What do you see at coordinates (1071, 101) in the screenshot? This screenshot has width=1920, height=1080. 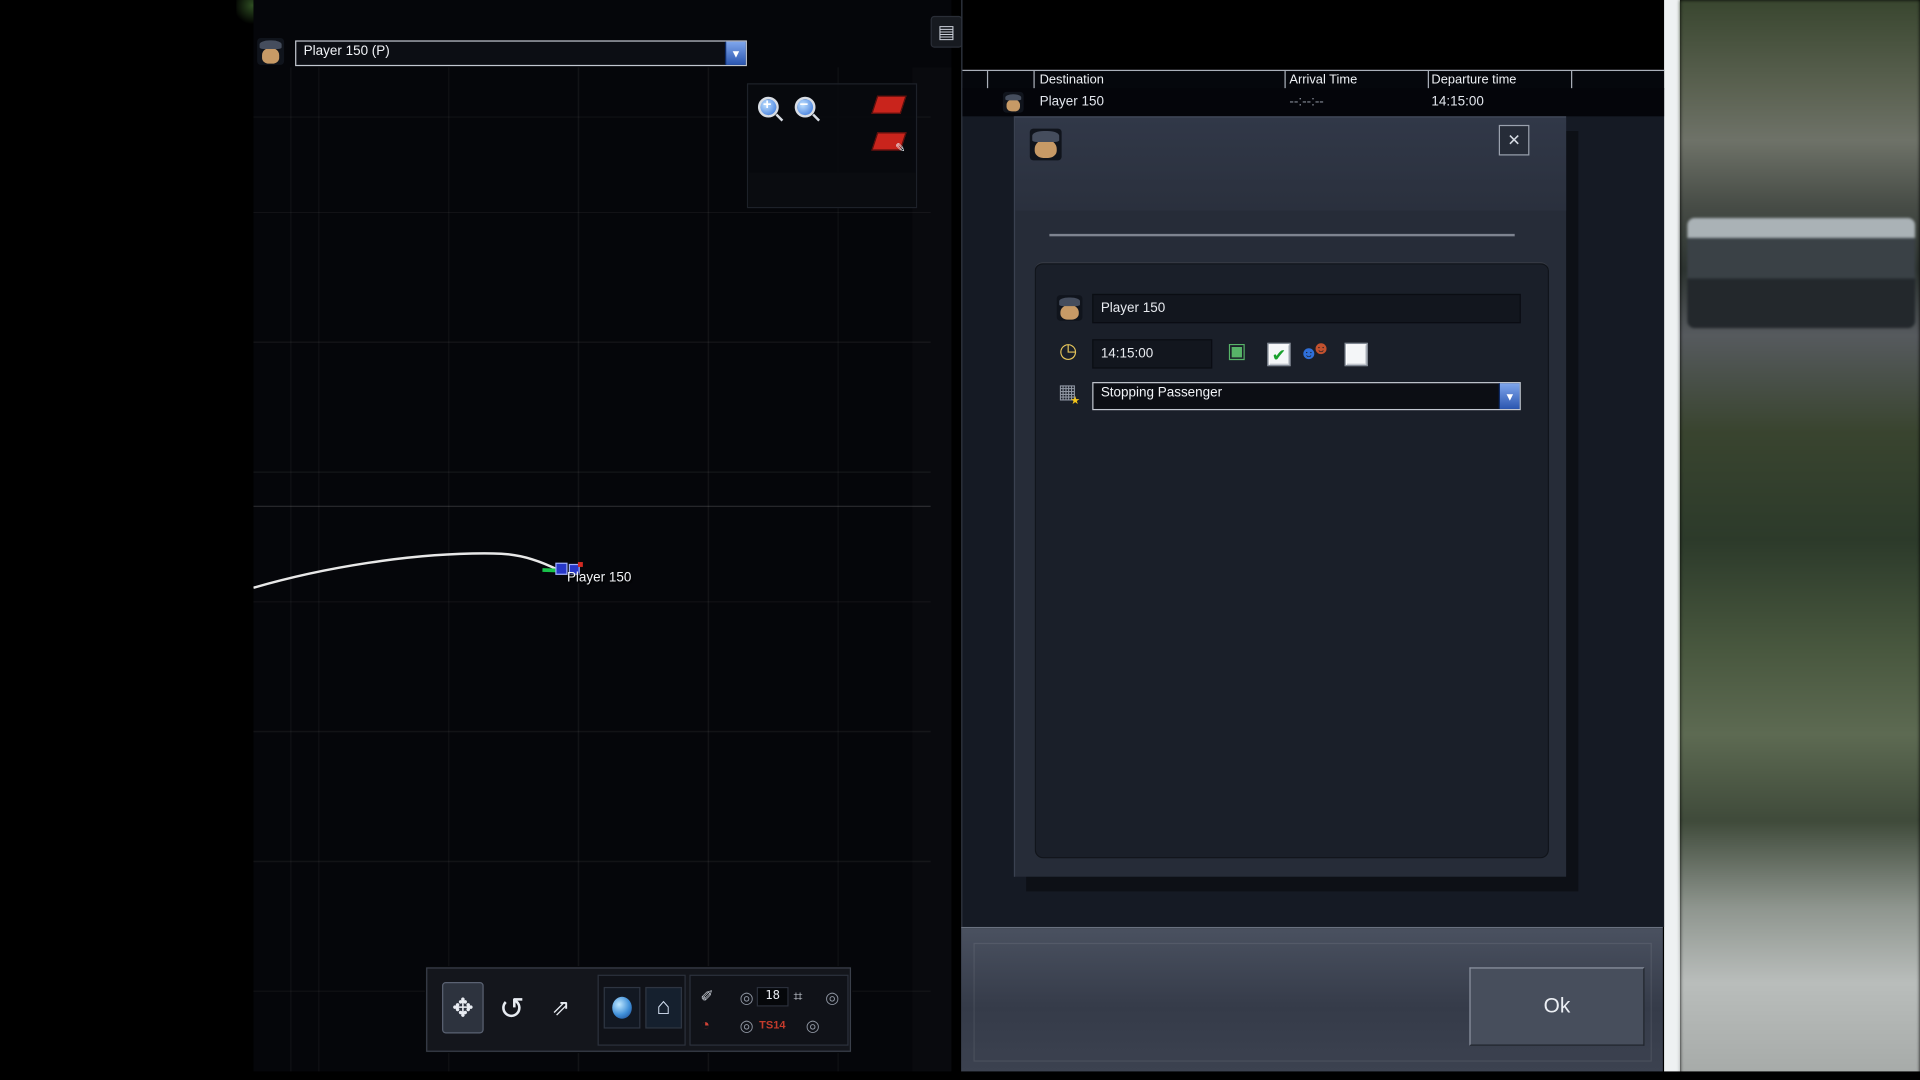 I see `row-destination: Player 150` at bounding box center [1071, 101].